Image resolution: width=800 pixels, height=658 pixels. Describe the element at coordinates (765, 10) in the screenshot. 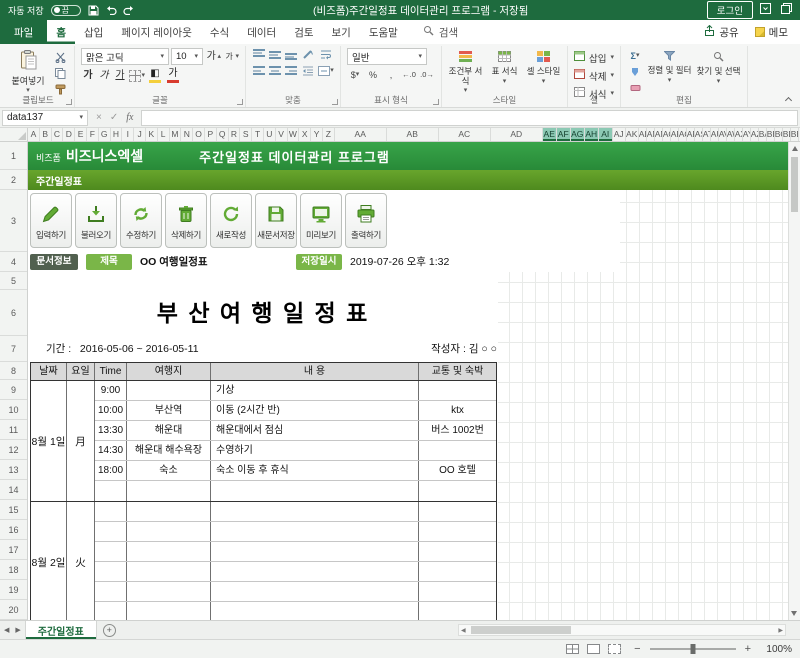

I see `ribbon-display-options-icon` at that location.